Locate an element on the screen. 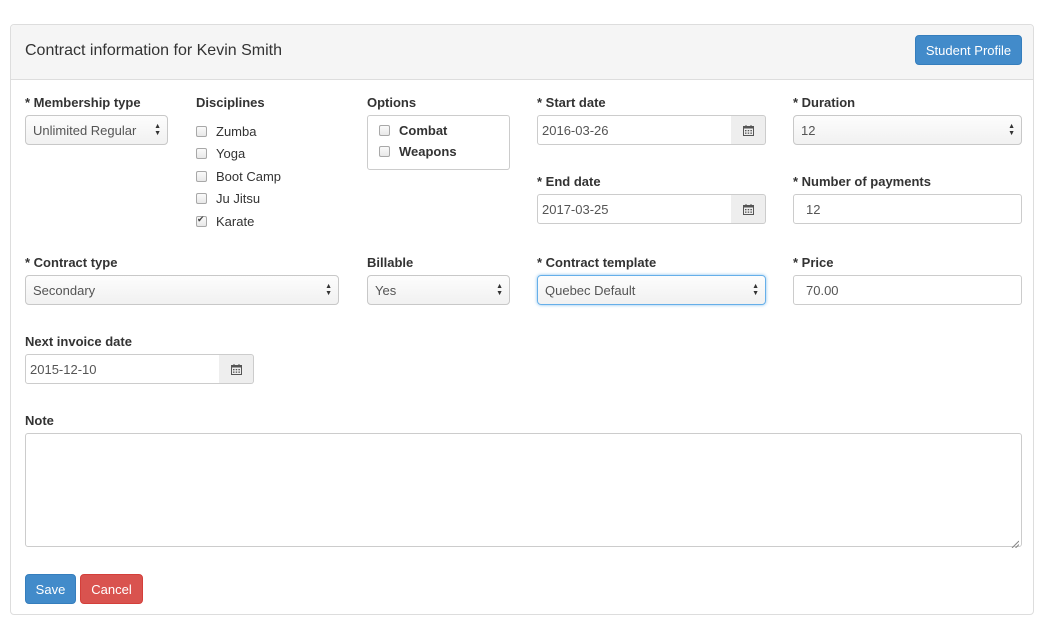 The image size is (1048, 635). contract-type-label: * Contract type is located at coordinates (71, 262).